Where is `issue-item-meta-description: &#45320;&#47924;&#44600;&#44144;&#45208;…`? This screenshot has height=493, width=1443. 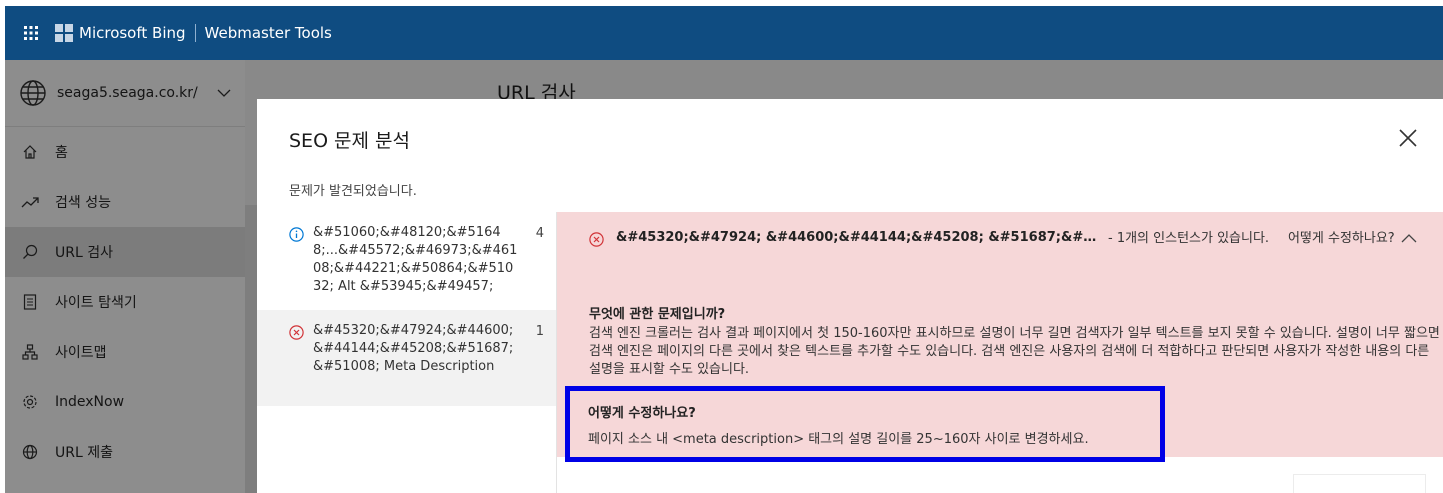 issue-item-meta-description: &#45320;&#47924;&#44600;&#44144;&#45208;… is located at coordinates (406, 358).